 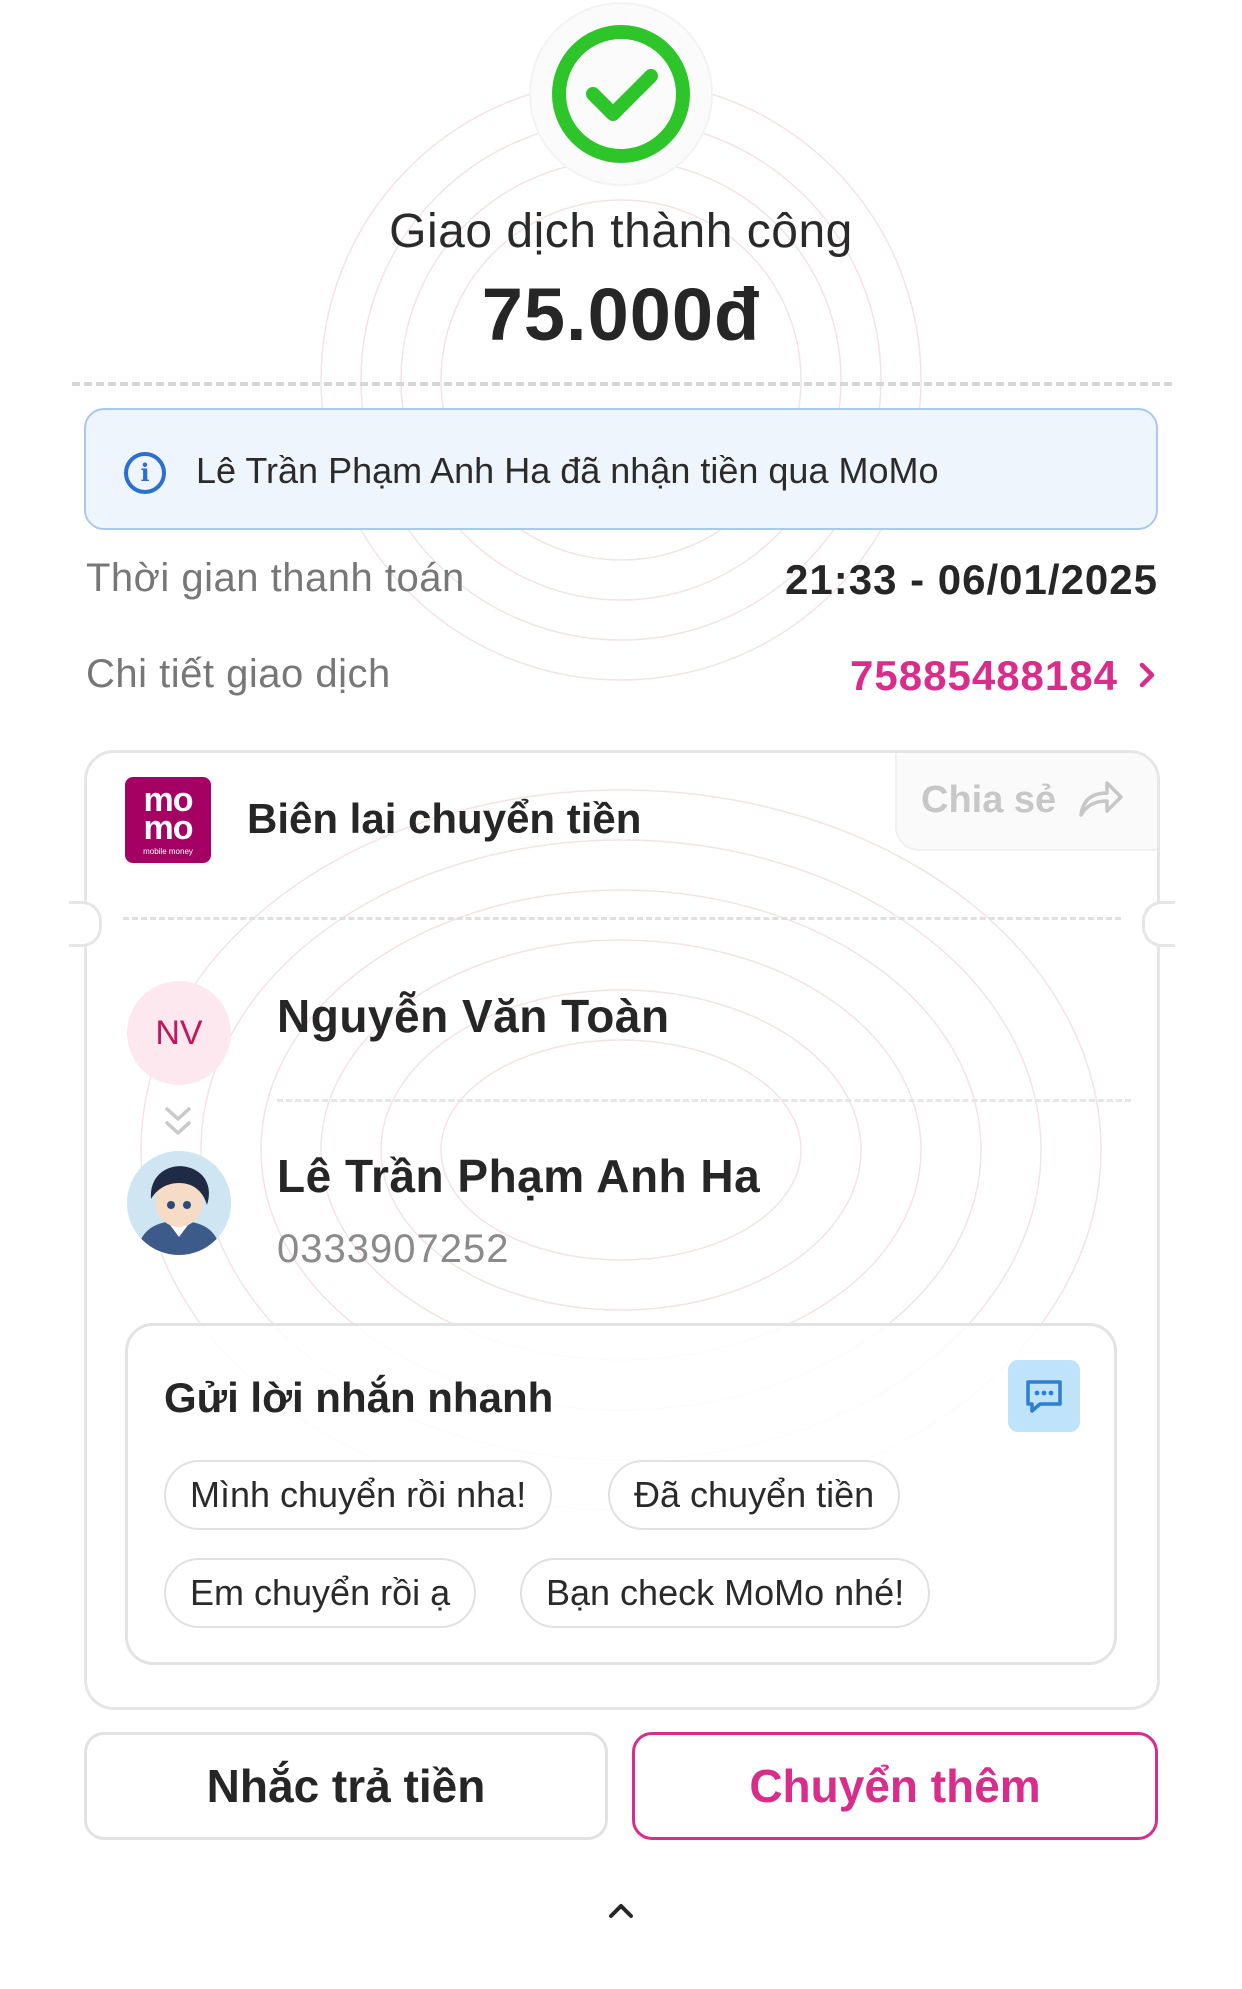 I want to click on quick-message-chip: Đã chuyển tiền, so click(x=754, y=1495).